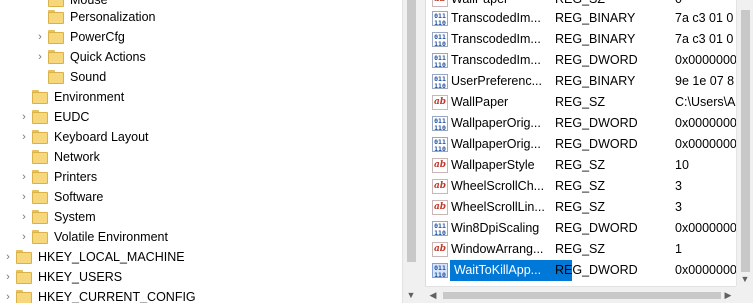  I want to click on tree-item: › System, so click(200, 217).